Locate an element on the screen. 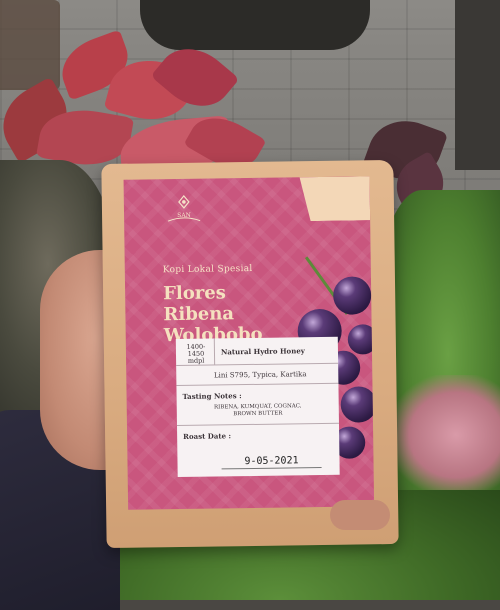 The width and height of the screenshot is (500, 610). coffee-name-line: Ribena is located at coordinates (199, 314).